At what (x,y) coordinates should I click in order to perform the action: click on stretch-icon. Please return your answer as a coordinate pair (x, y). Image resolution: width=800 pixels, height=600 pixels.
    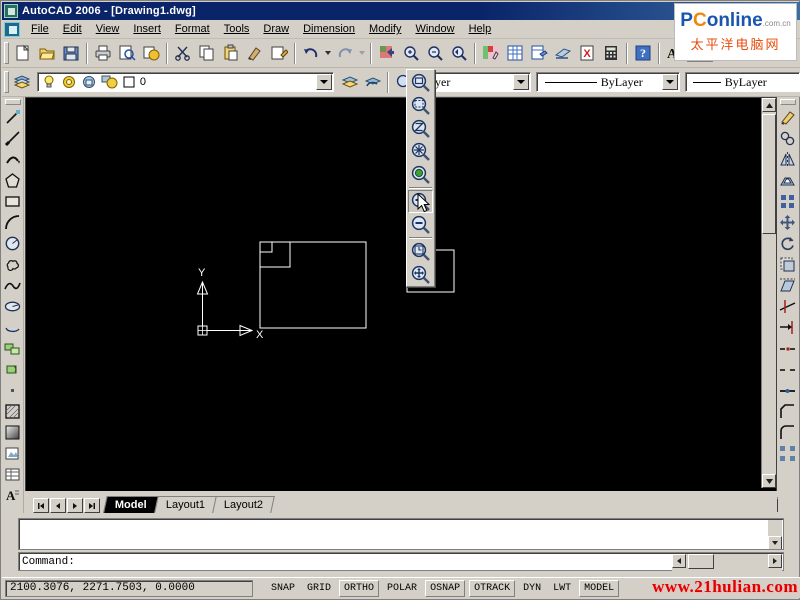
    Looking at the image, I should click on (787, 285).